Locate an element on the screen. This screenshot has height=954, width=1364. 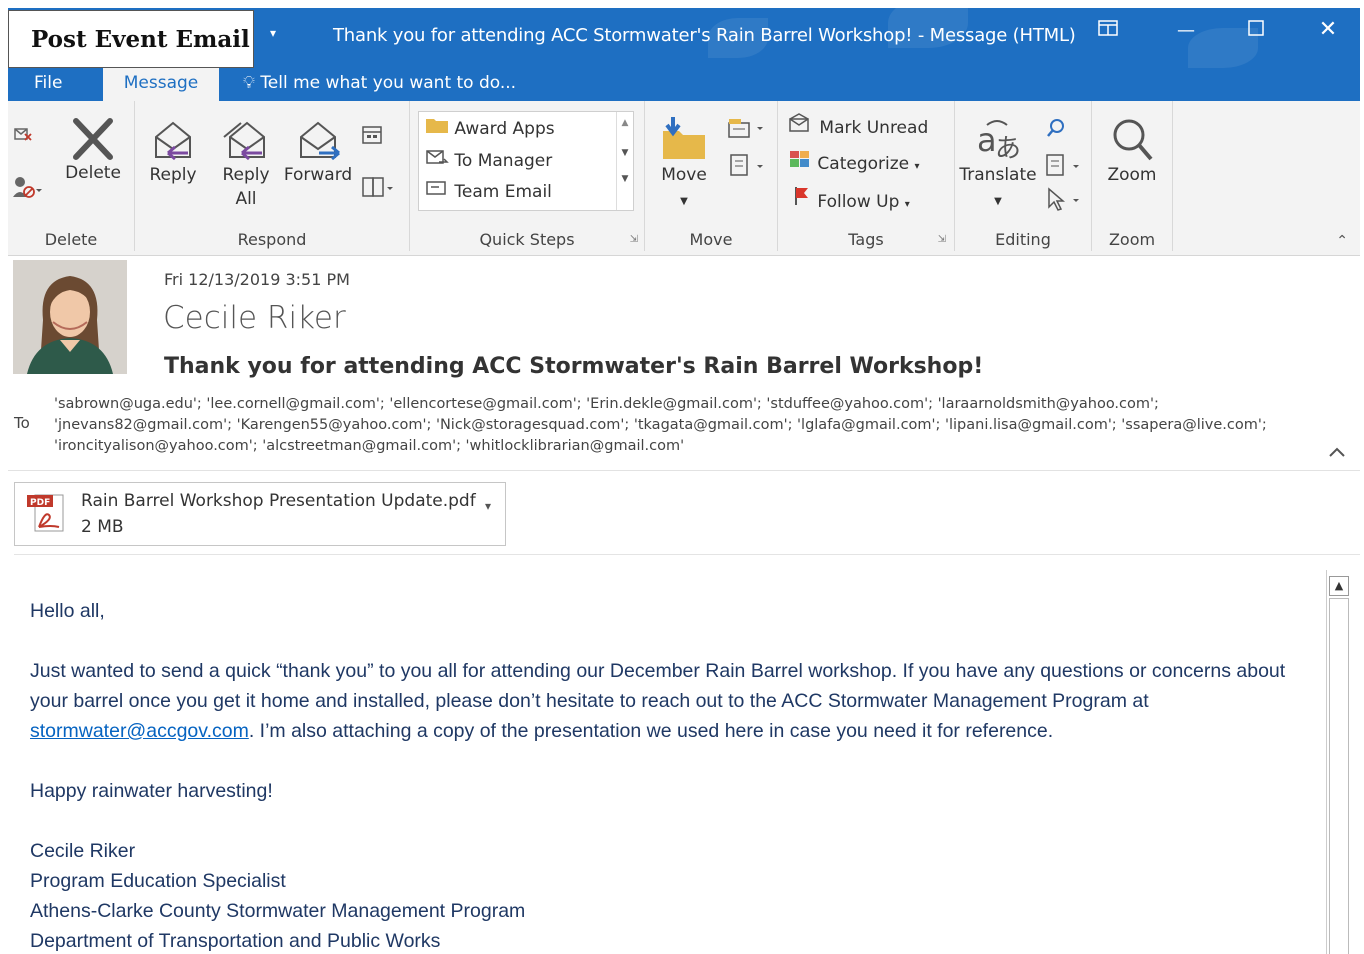
meeting-reply-icon is located at coordinates (373, 138).